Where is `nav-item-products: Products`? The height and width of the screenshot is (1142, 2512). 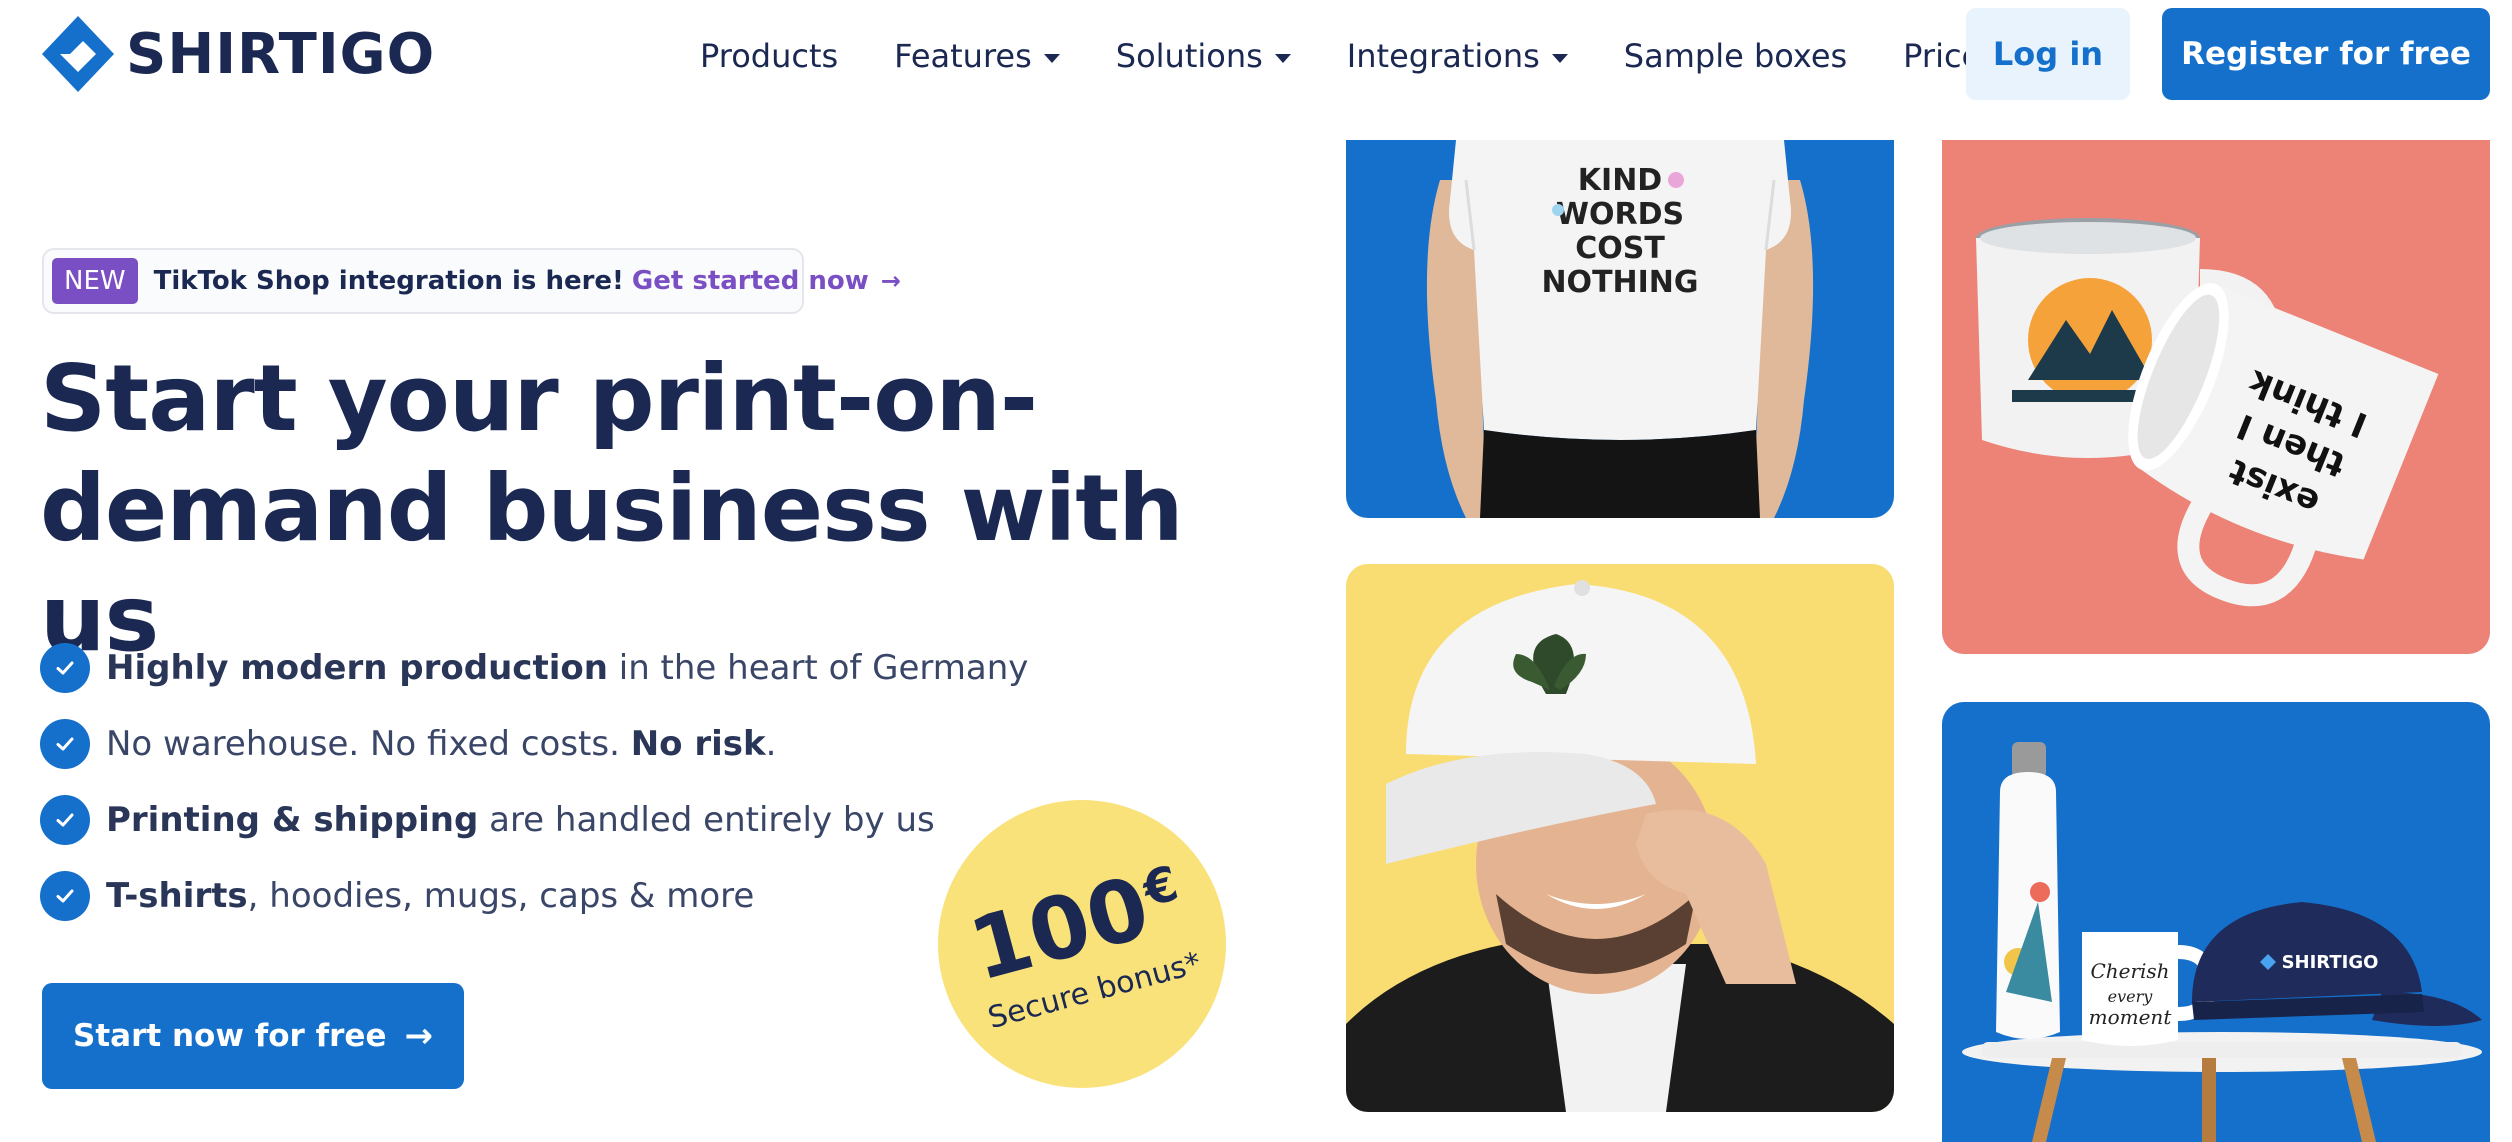 nav-item-products: Products is located at coordinates (769, 56).